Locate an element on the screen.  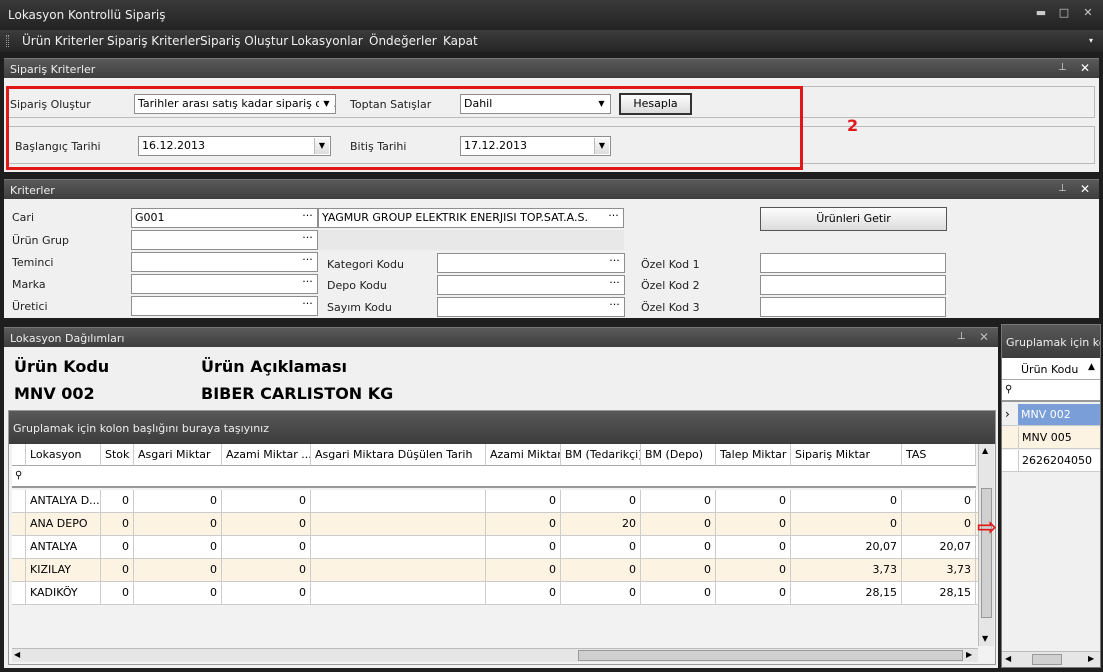
list-item: 2626204050 is located at coordinates (1051, 461).